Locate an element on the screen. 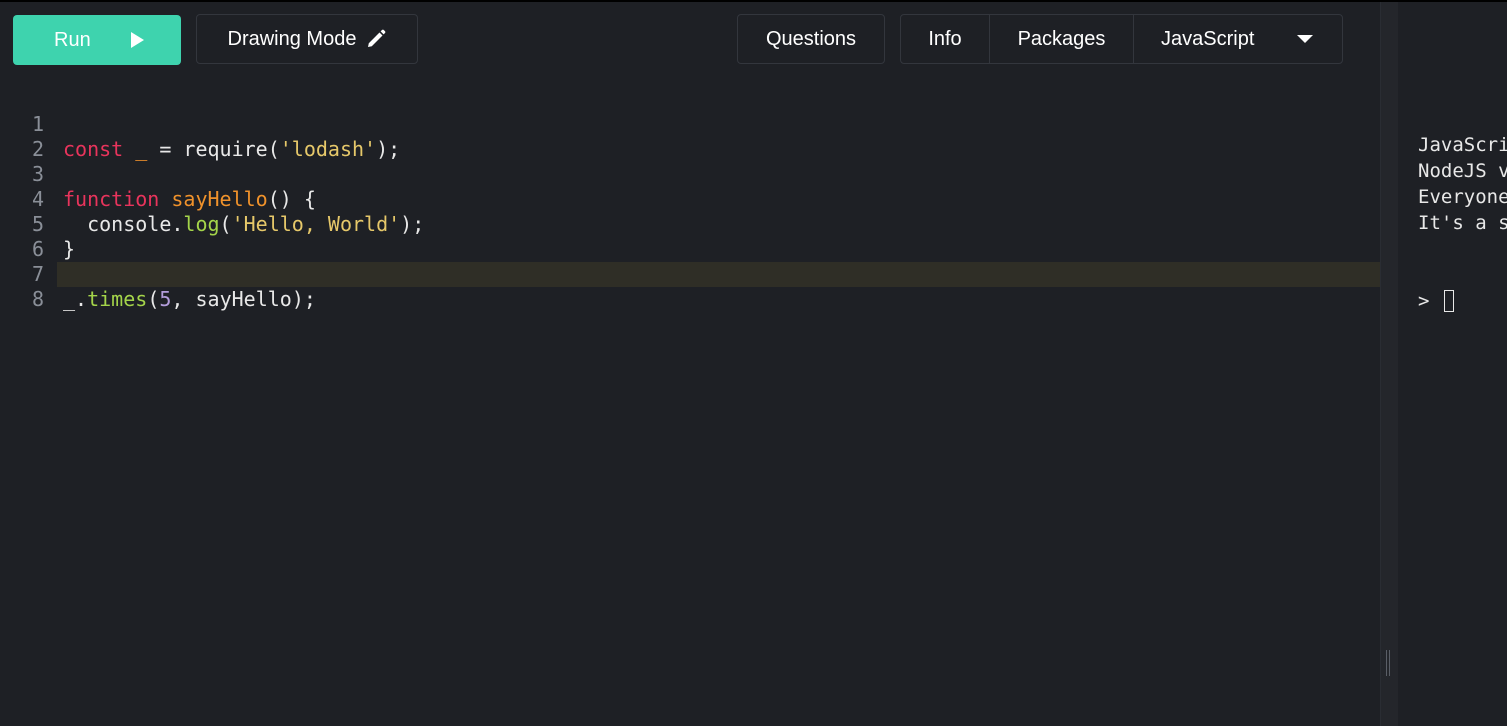 The width and height of the screenshot is (1507, 726). questions-button: Questions is located at coordinates (811, 39).